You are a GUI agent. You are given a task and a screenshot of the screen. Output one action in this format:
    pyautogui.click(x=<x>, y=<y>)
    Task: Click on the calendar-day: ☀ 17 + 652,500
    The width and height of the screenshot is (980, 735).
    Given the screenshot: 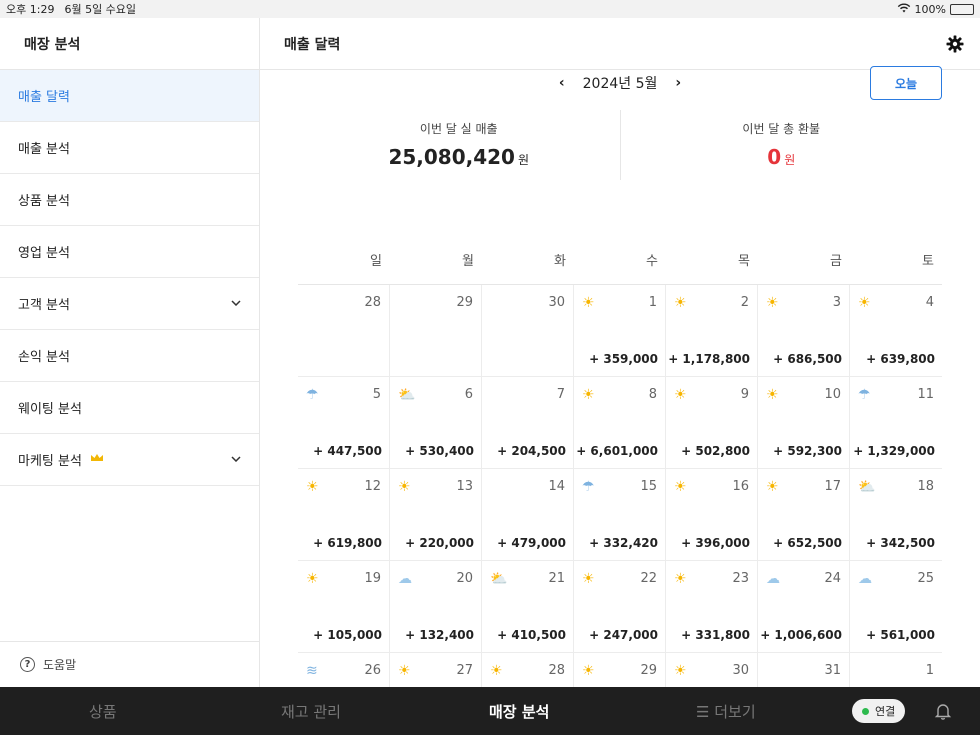 What is the action you would take?
    pyautogui.click(x=804, y=515)
    